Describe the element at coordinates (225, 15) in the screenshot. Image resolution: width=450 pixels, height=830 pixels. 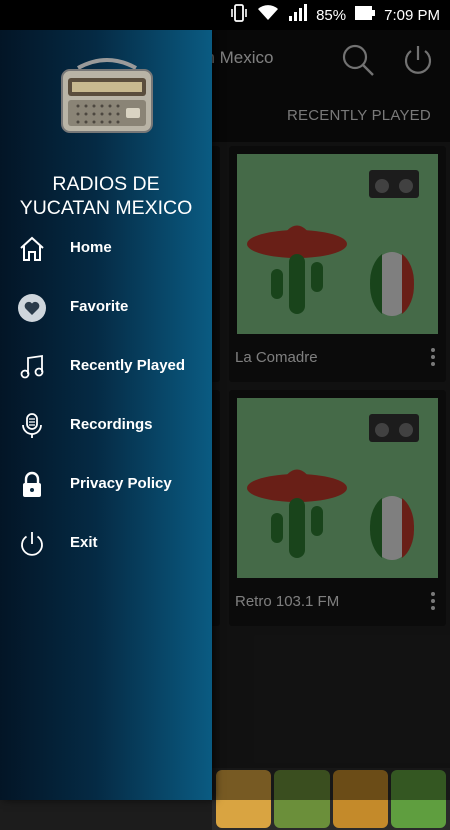
I see `status-bar: 85% 7:09 PM` at that location.